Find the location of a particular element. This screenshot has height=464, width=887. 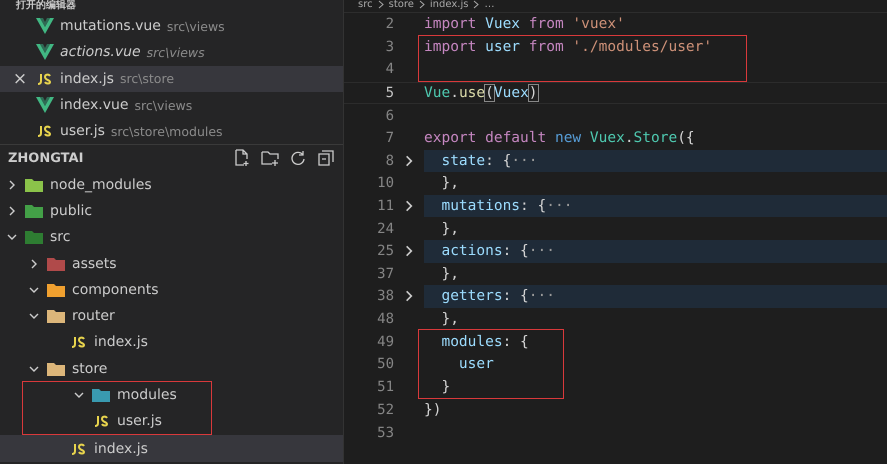

code-line: Vue.use(Vuex) is located at coordinates (481, 94).